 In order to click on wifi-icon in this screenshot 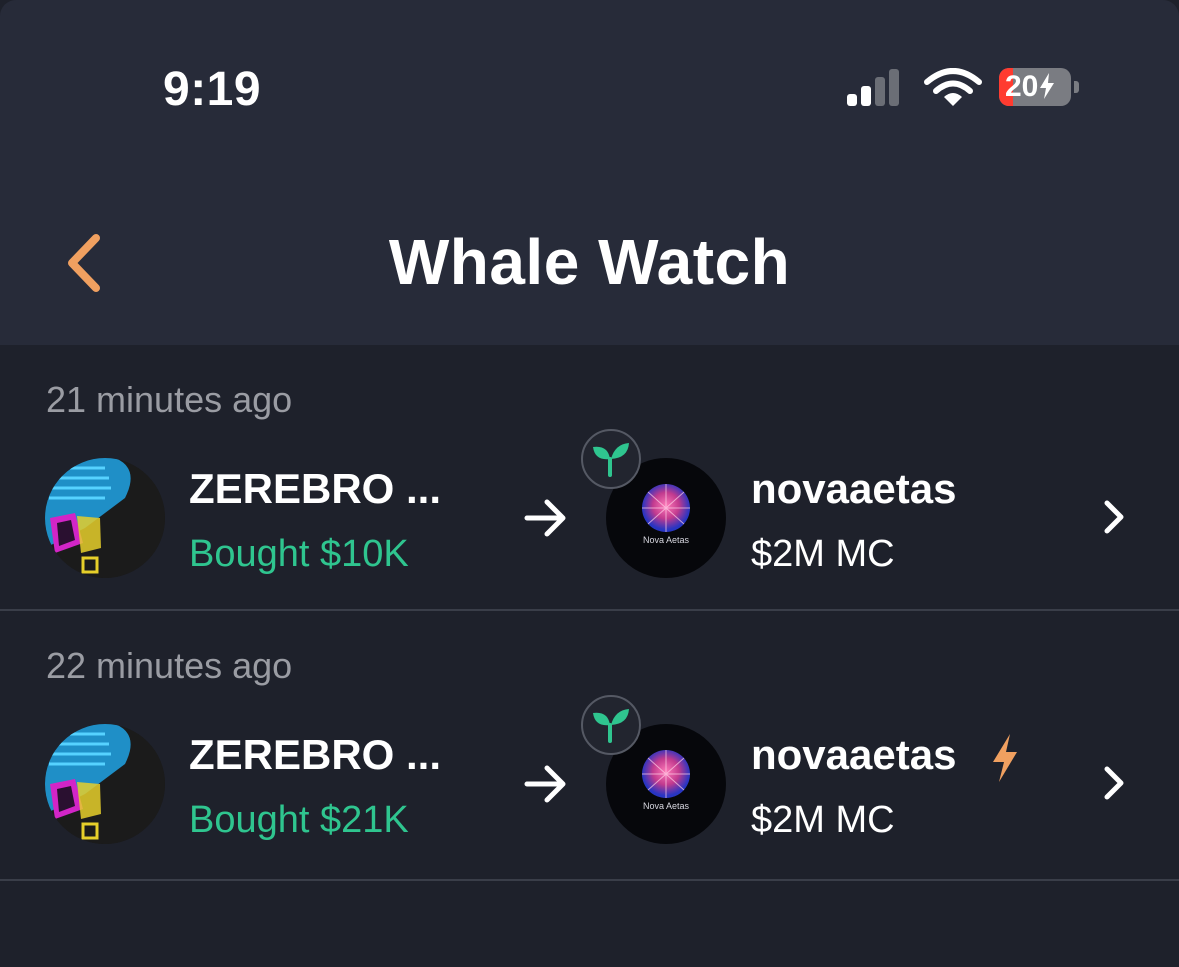, I will do `click(953, 87)`.